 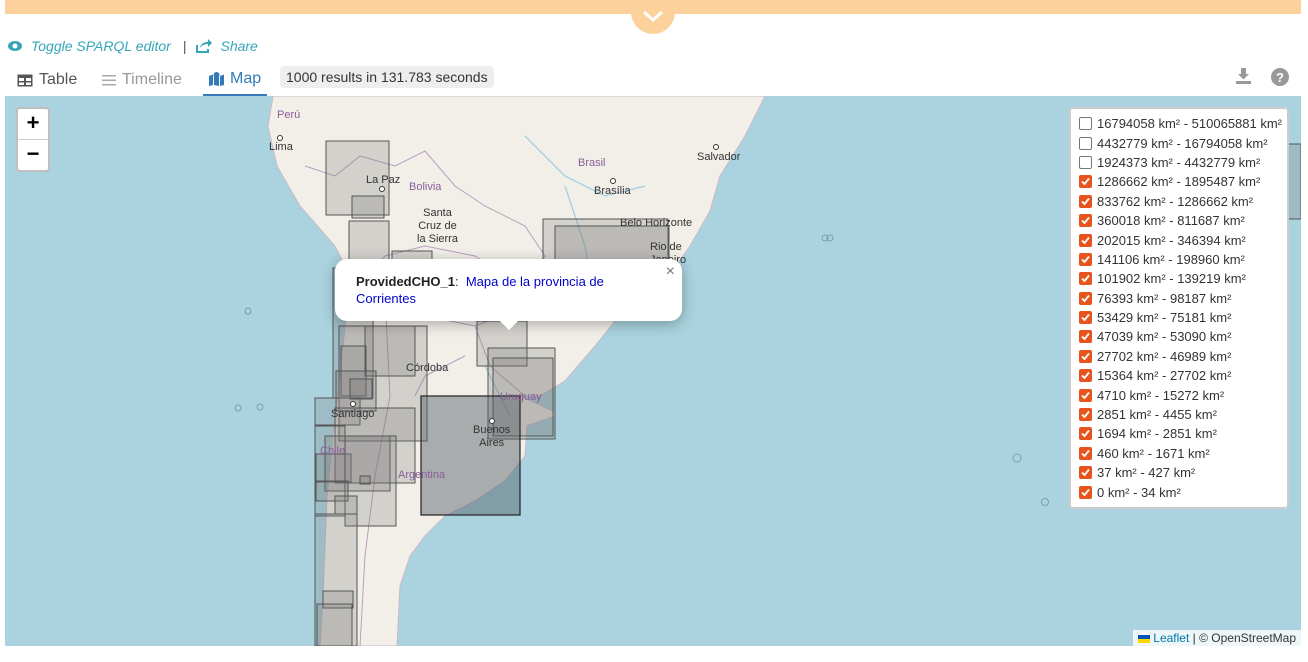 I want to click on map-label-chile: Chile, so click(x=333, y=451).